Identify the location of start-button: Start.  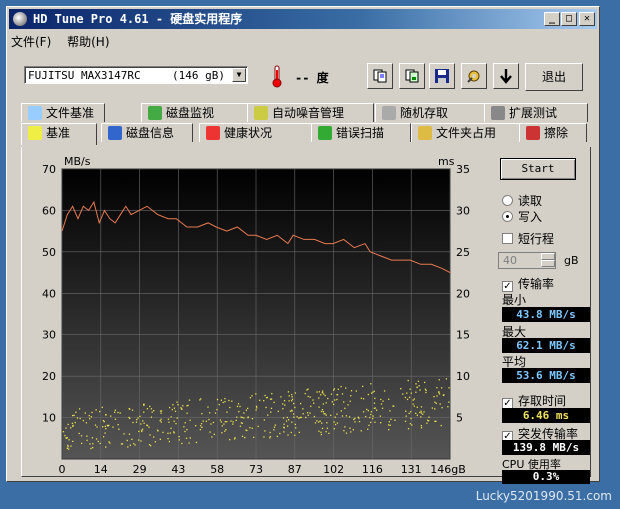
(538, 169).